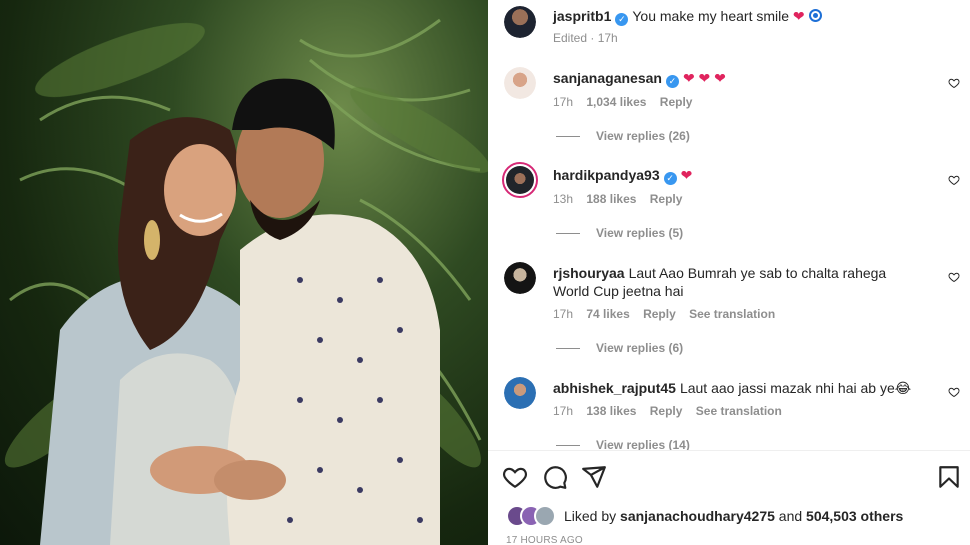 The image size is (970, 545). Describe the element at coordinates (563, 199) in the screenshot. I see `comment-time: 13h` at that location.